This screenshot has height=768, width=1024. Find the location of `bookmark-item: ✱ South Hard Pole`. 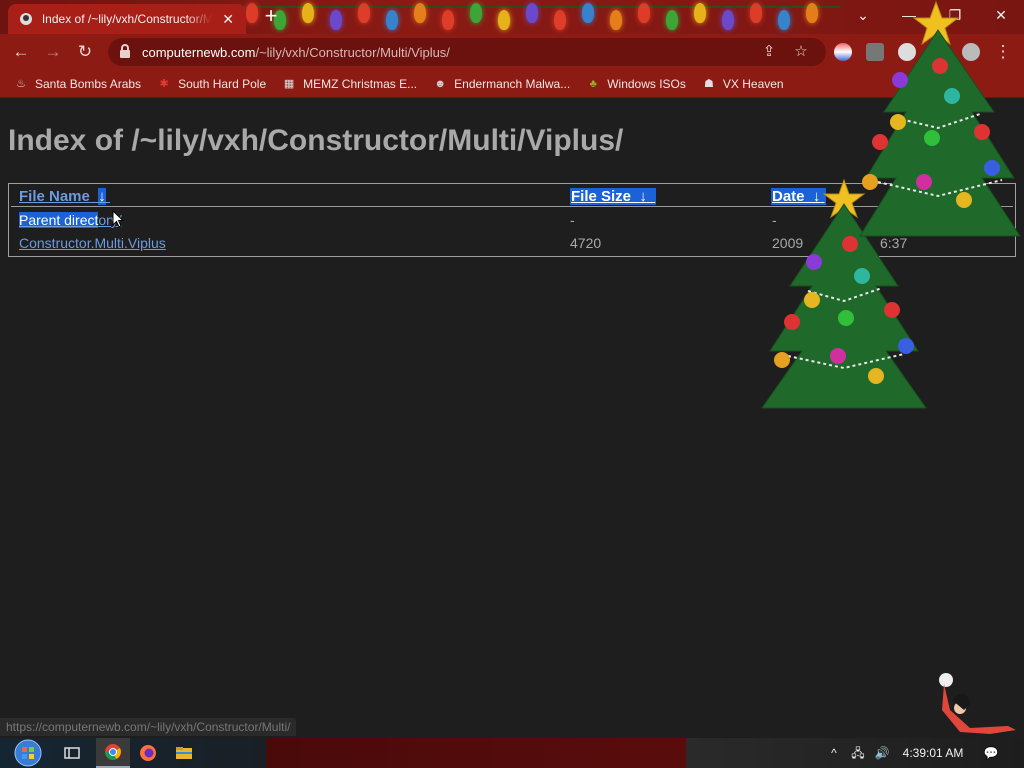

bookmark-item: ✱ South Hard Pole is located at coordinates (211, 84).